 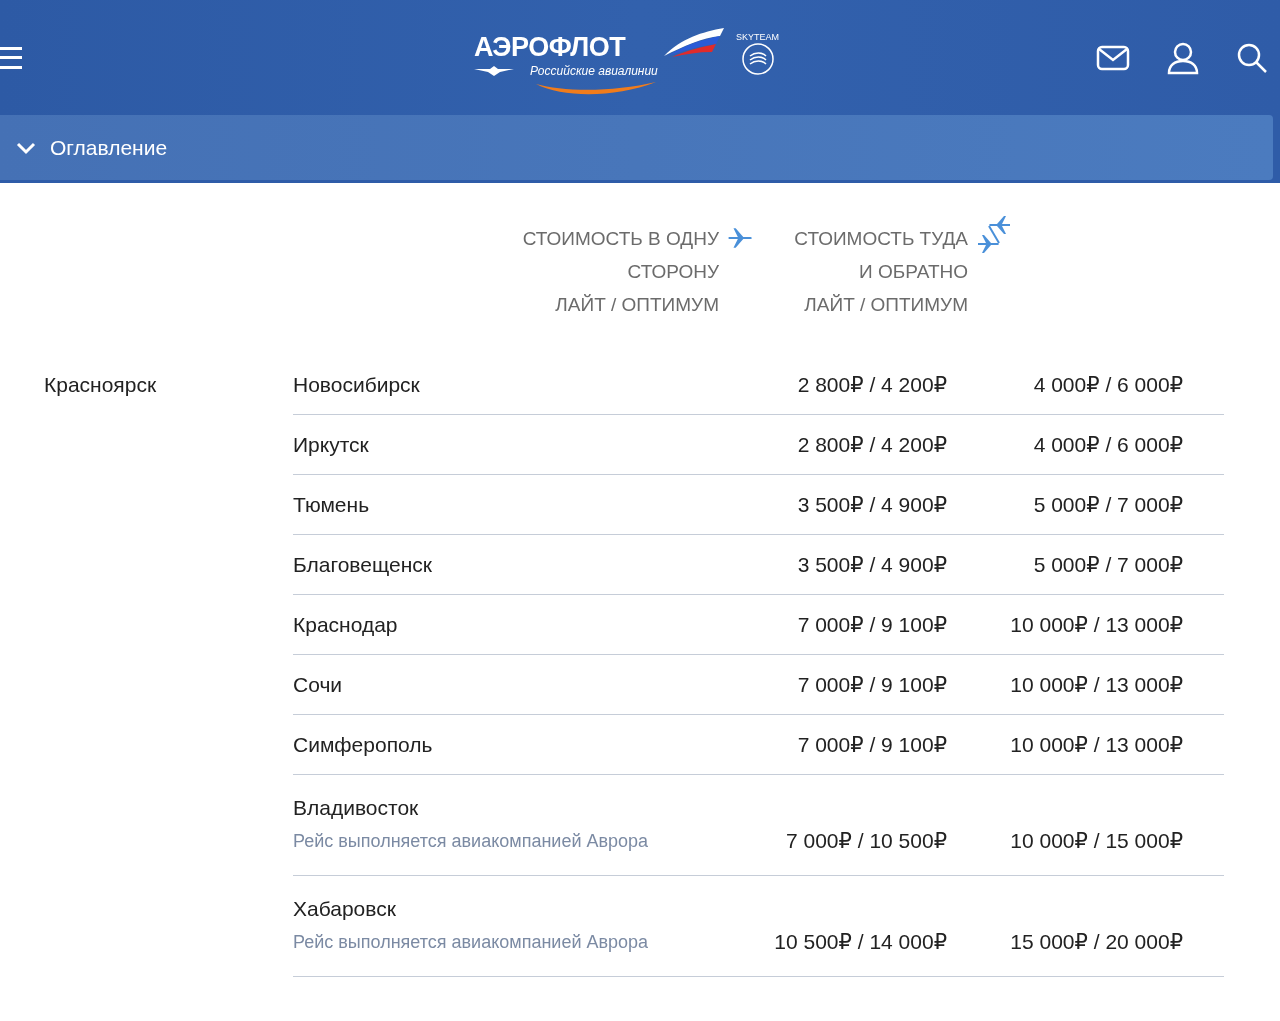 I want to click on fare-price: 10 000₽ / 15 000₽, so click(x=1096, y=841).